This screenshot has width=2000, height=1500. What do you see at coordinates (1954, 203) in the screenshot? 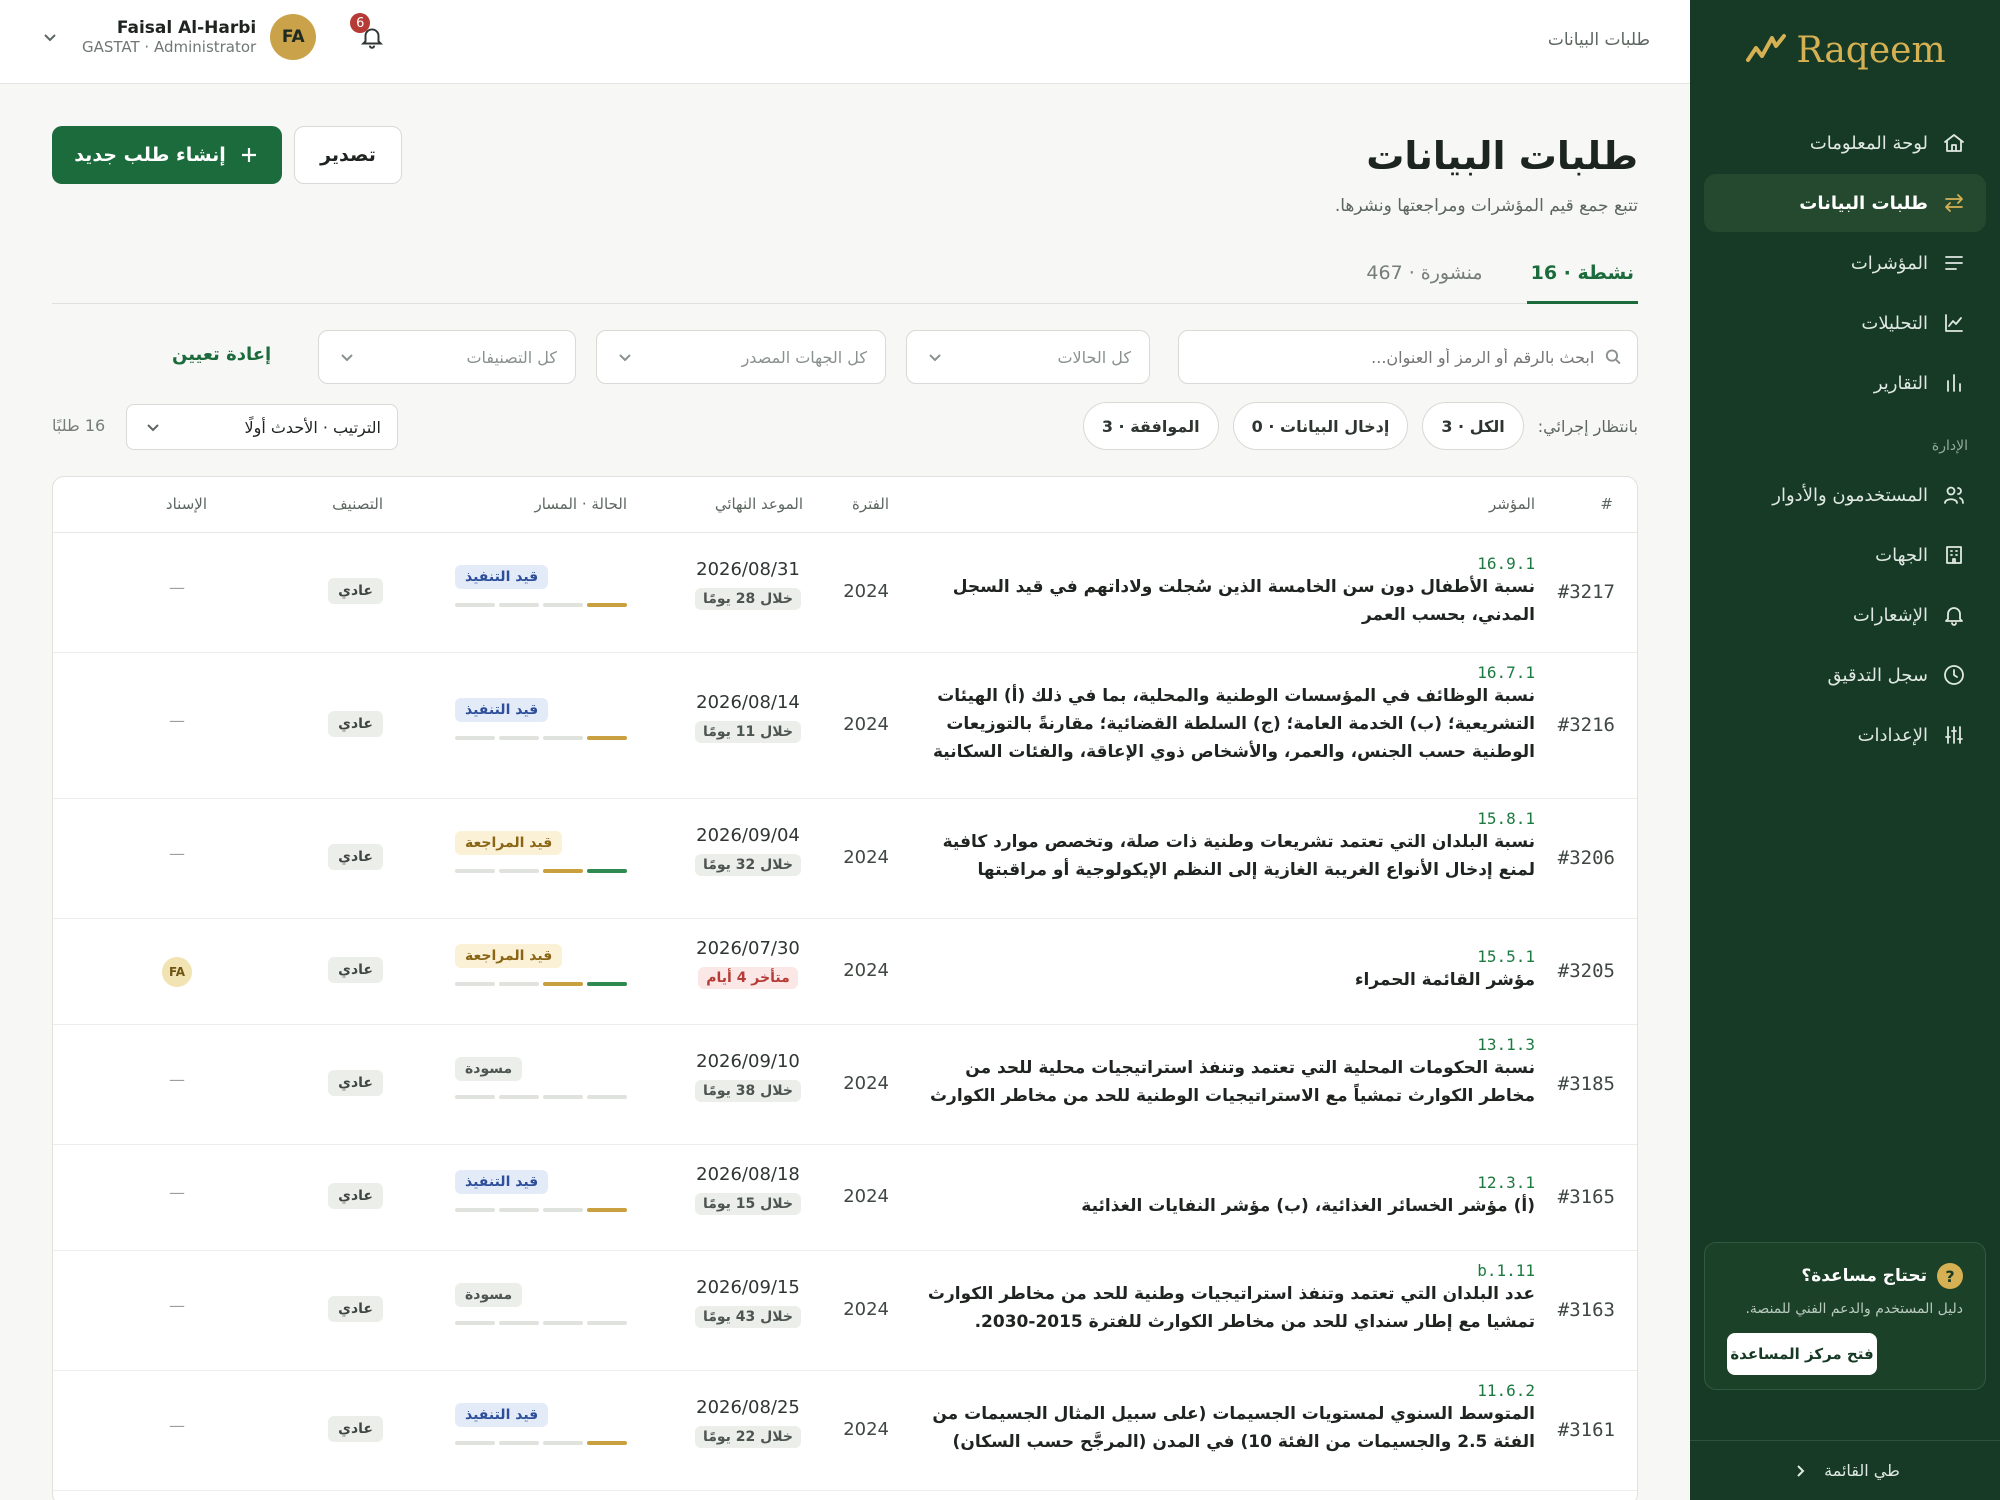
I see `arrows-exchange-icon` at bounding box center [1954, 203].